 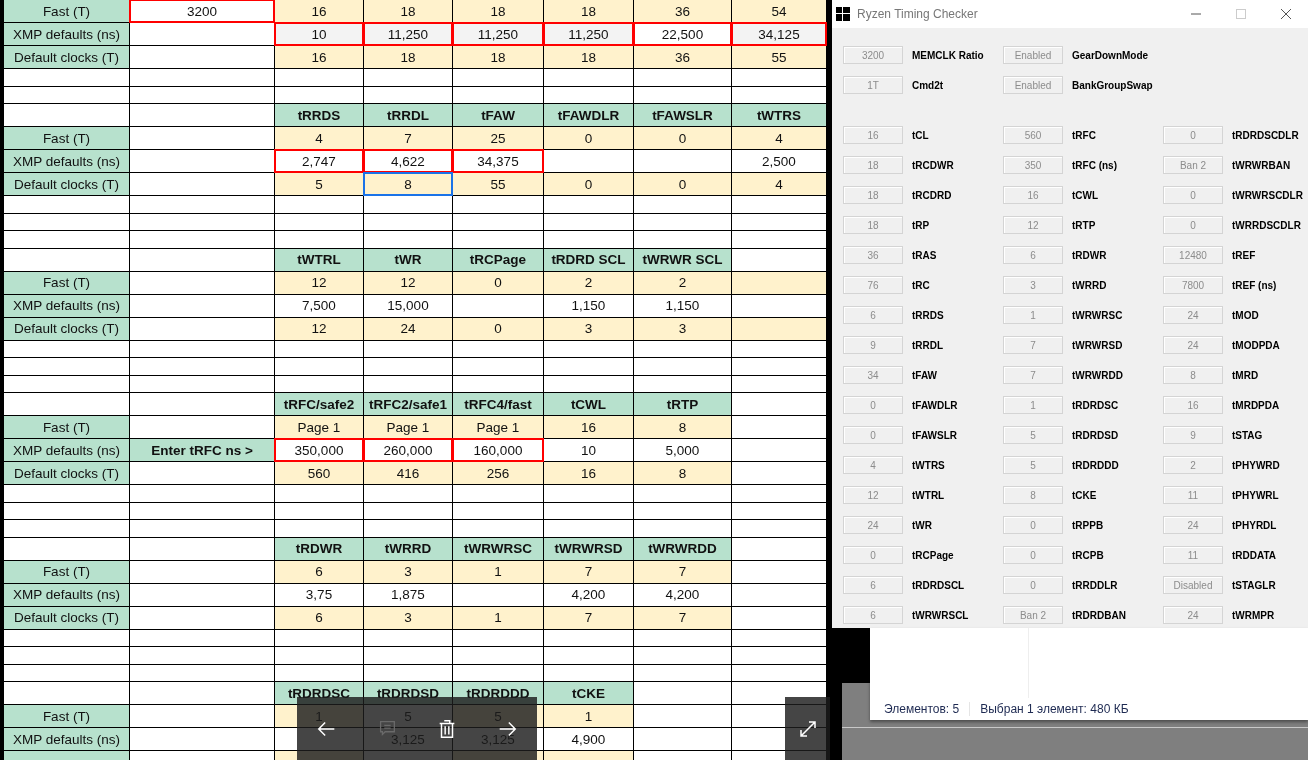 What do you see at coordinates (682, 282) in the screenshot?
I see `table-cell: 2` at bounding box center [682, 282].